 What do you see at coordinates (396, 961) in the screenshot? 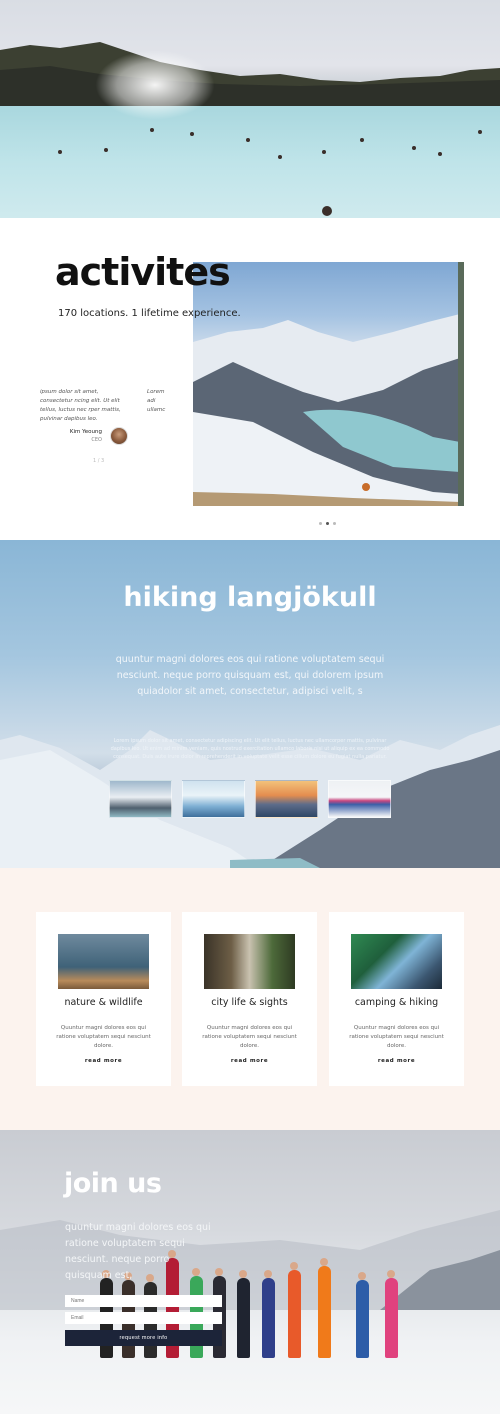
I see `tent-view-image` at bounding box center [396, 961].